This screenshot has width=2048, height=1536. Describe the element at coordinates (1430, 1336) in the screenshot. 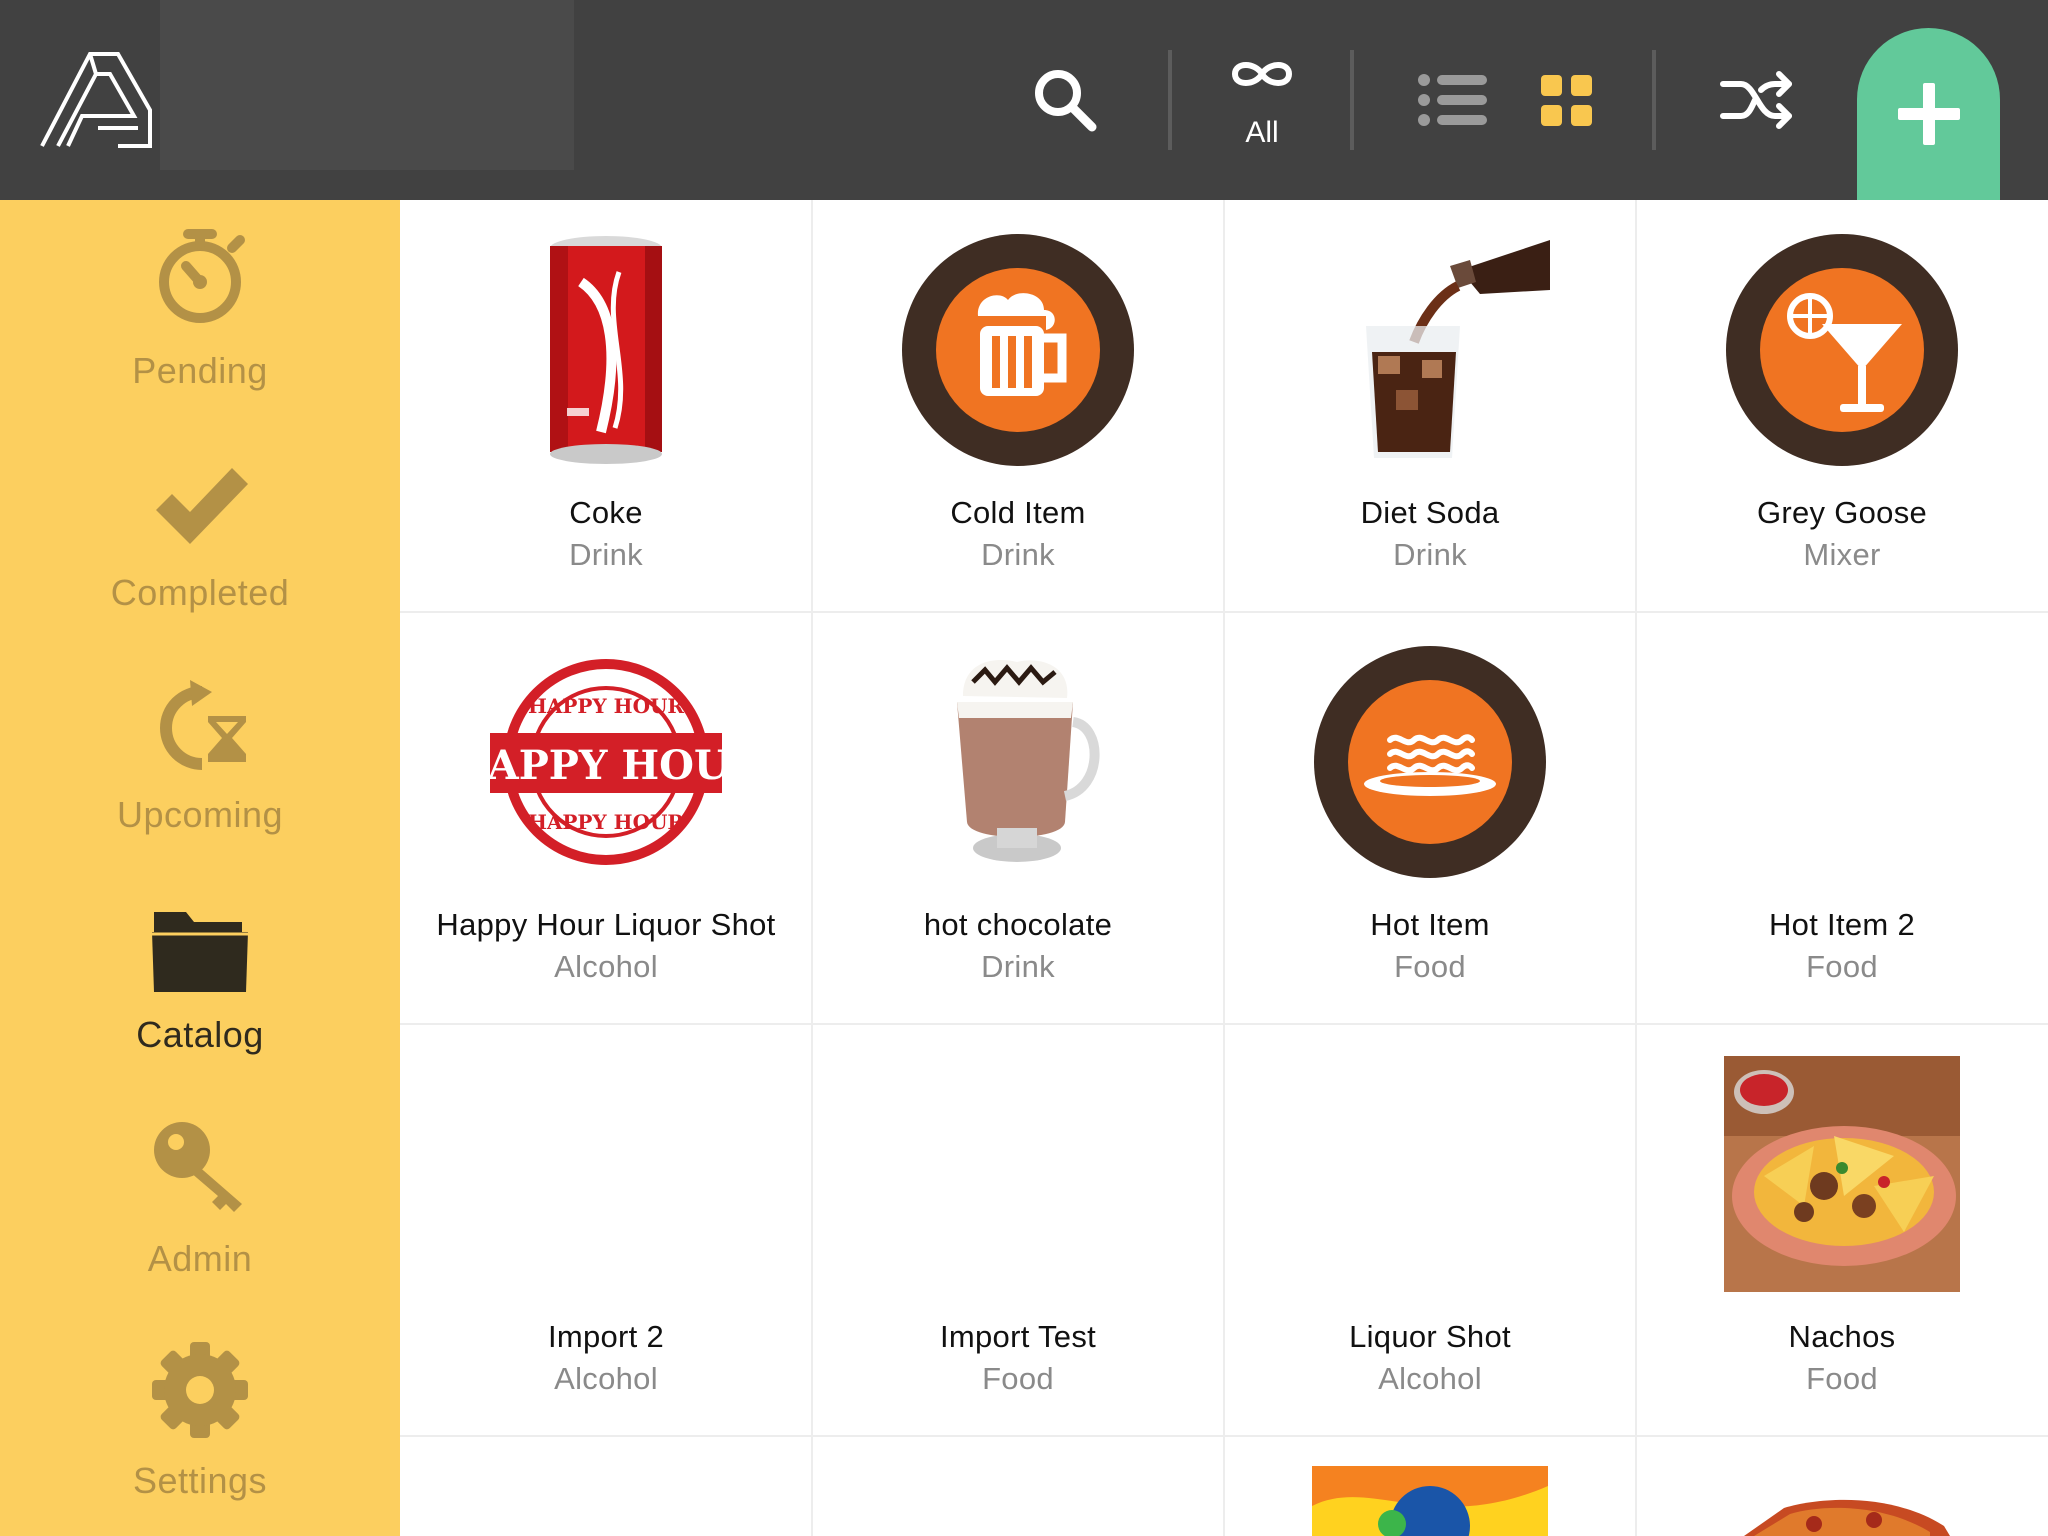

I see `item-name: Liquor Shot` at that location.